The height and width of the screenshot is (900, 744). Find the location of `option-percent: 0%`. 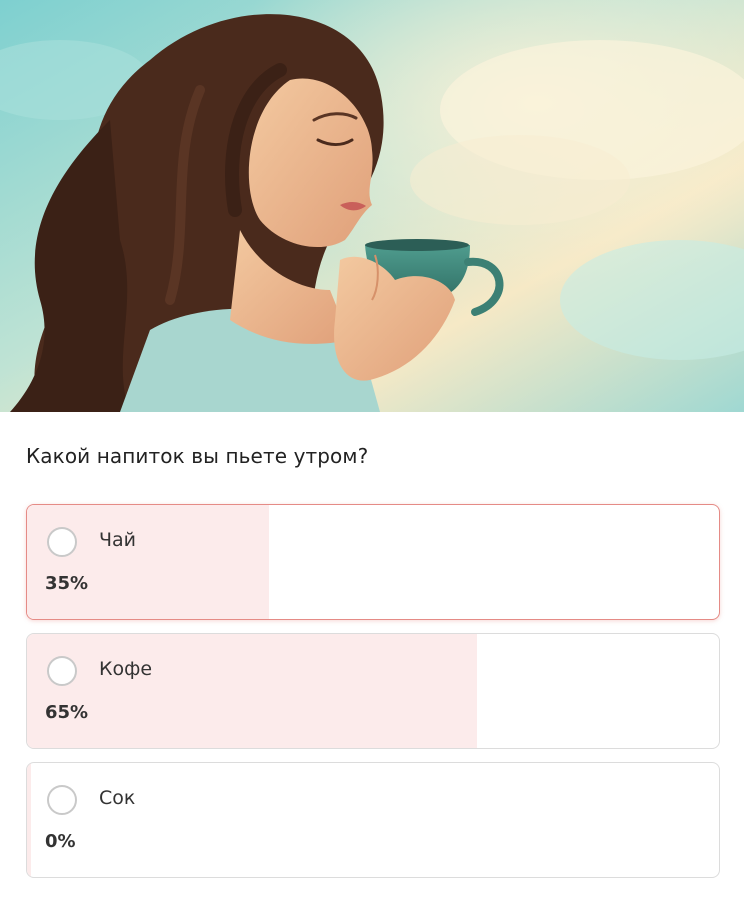

option-percent: 0% is located at coordinates (60, 841).